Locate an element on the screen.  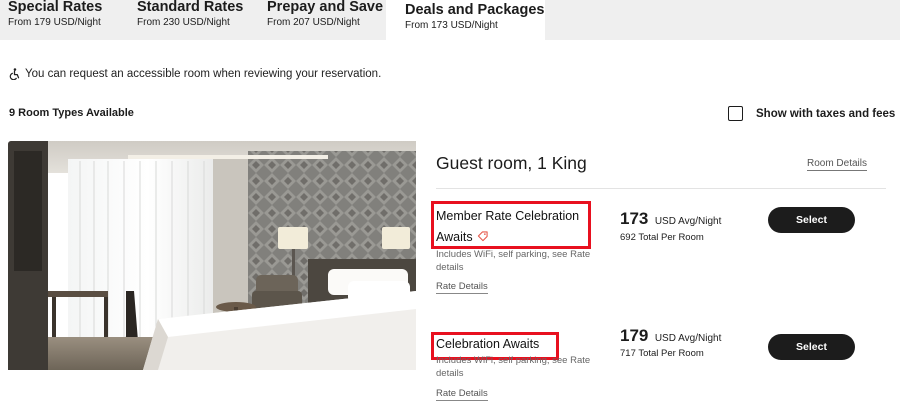
tab-prepay-and-save: Prepay and Save From 207 USD/Night is located at coordinates (322, 20).